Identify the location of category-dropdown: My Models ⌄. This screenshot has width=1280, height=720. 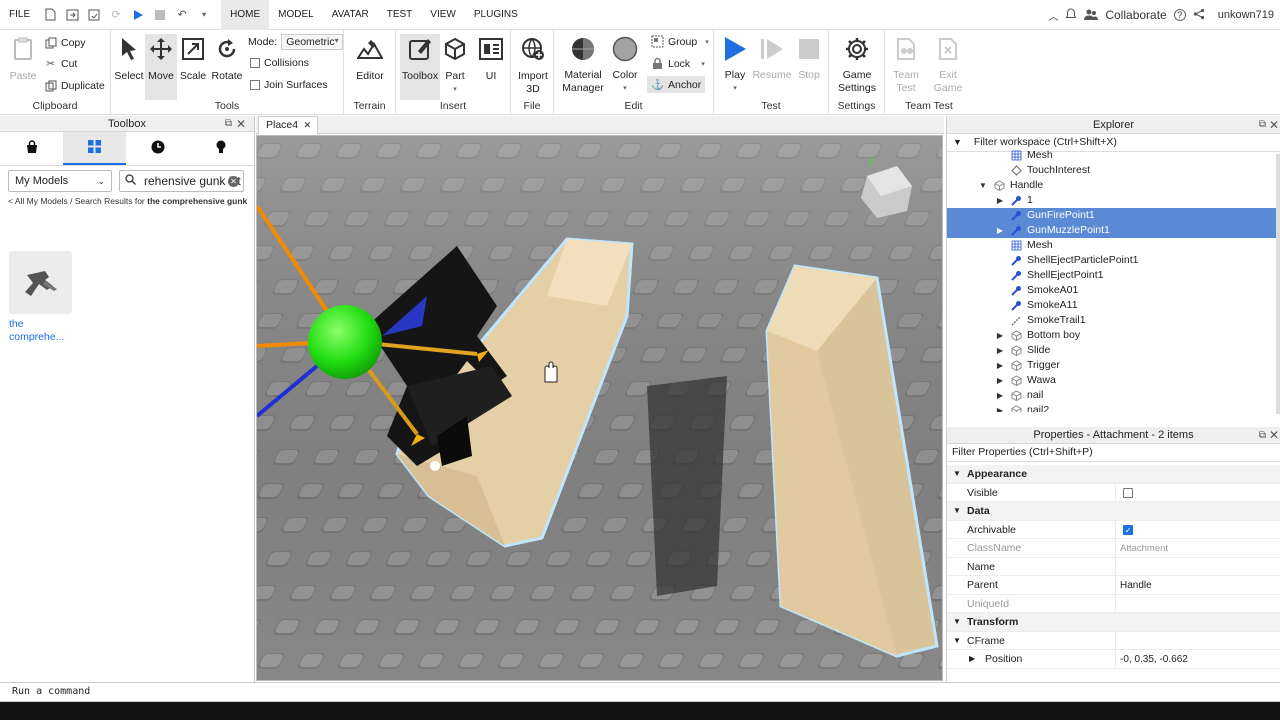
(60, 181).